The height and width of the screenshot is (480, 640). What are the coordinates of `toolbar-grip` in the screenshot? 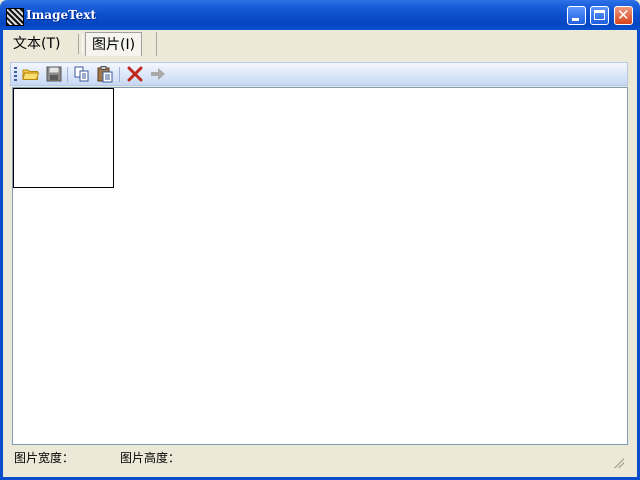 It's located at (15, 74).